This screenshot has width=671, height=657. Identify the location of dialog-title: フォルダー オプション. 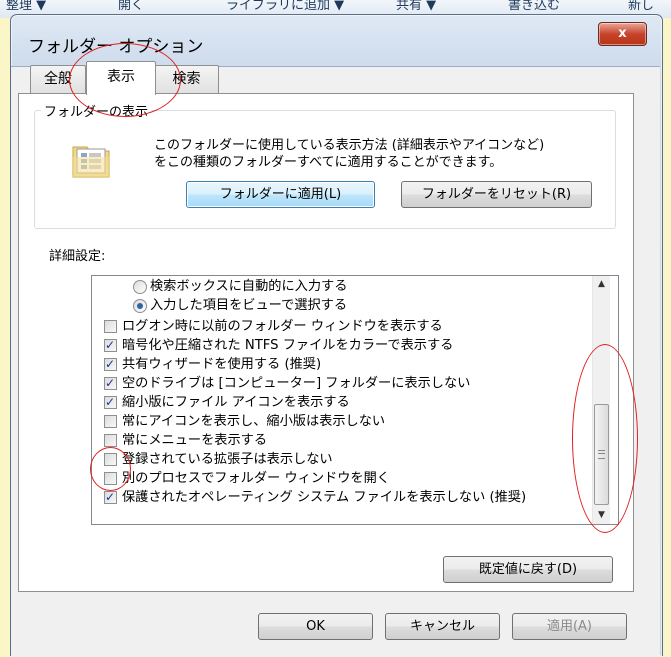
(116, 47).